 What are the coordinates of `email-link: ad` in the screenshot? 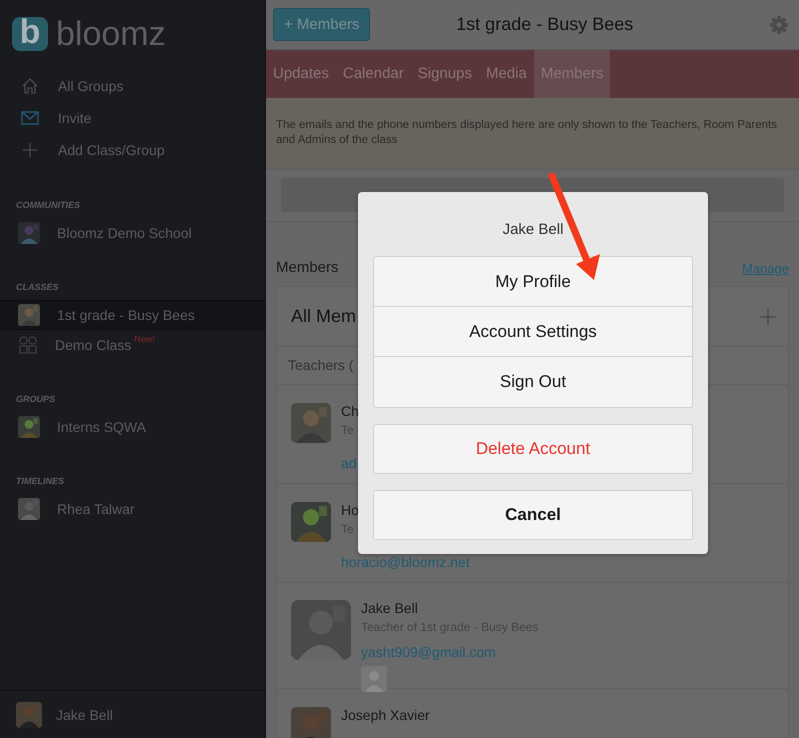 It's located at (350, 463).